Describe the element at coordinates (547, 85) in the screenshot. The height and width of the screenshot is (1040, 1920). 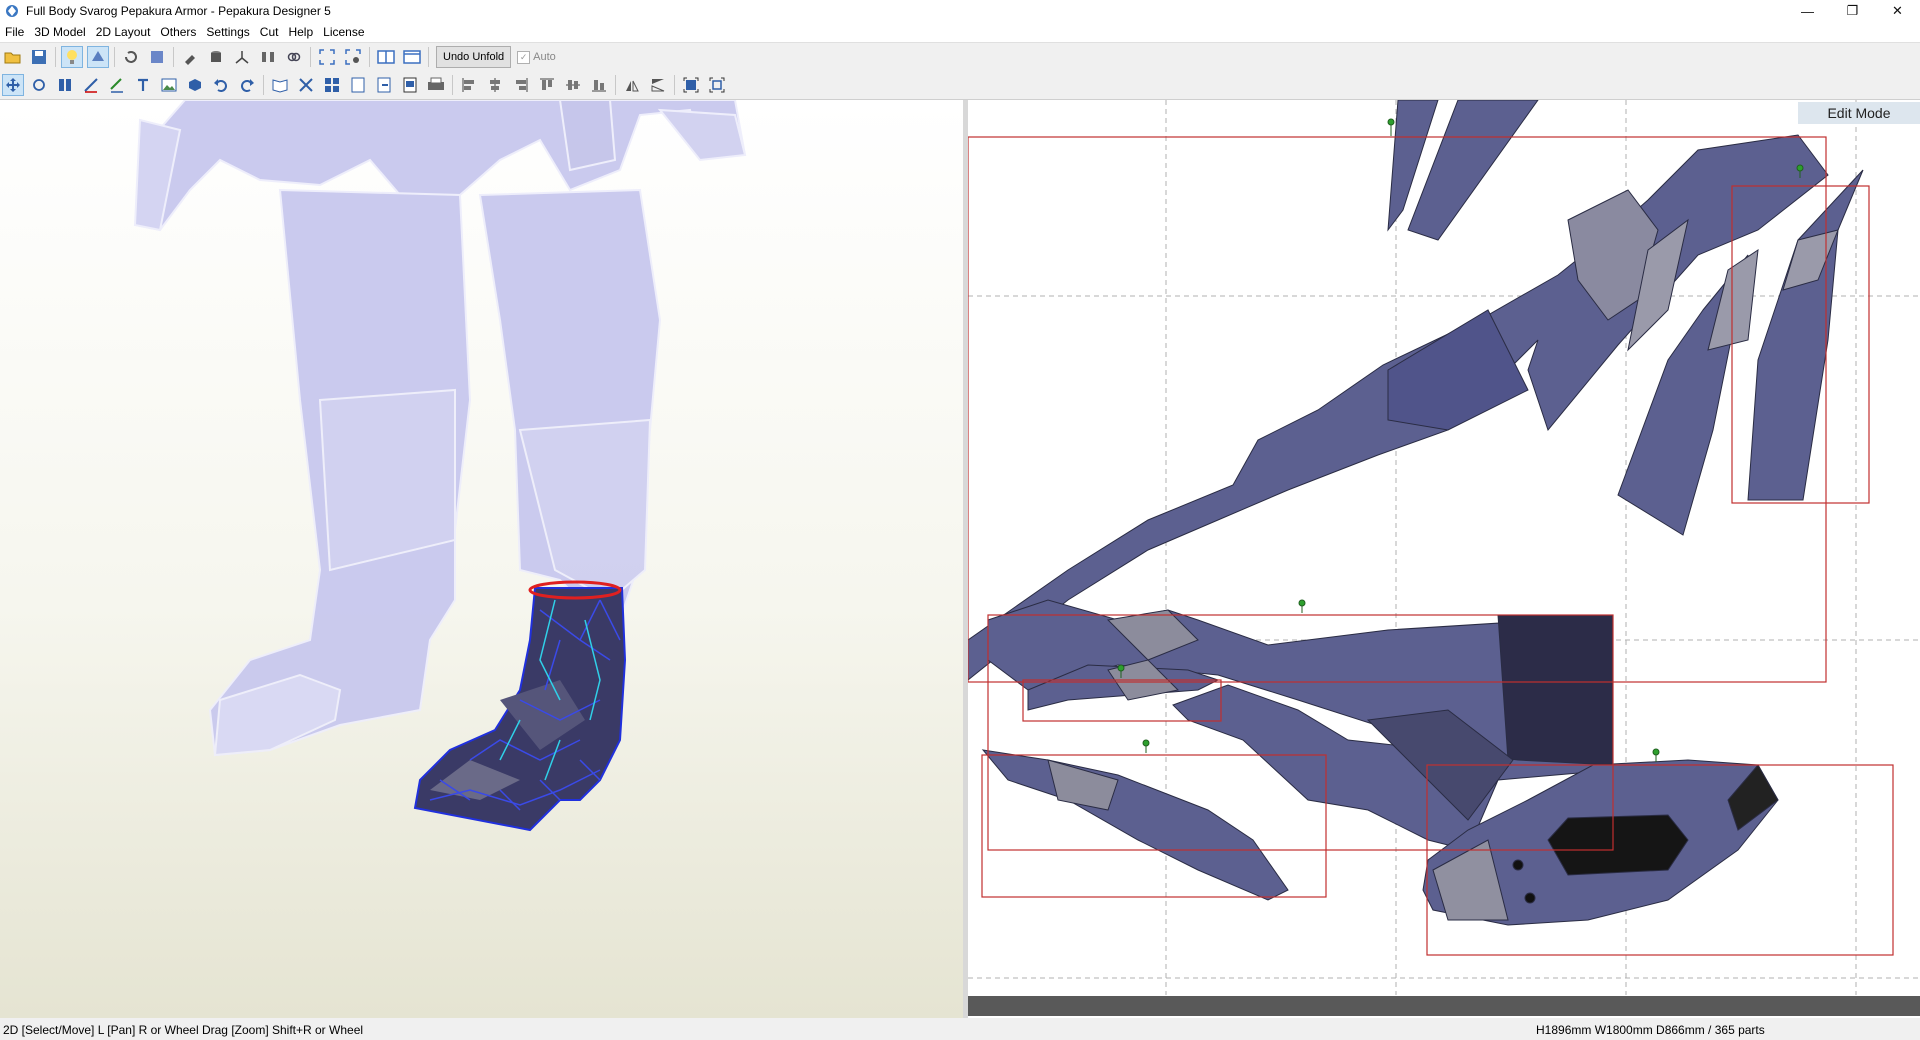
I see `align-top-icon` at that location.